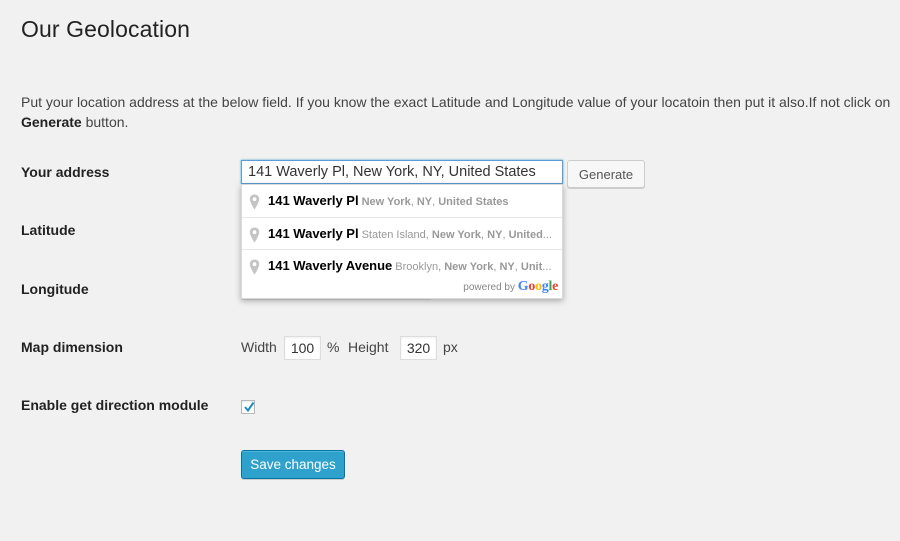 This screenshot has width=900, height=541. I want to click on height-unit: px, so click(450, 347).